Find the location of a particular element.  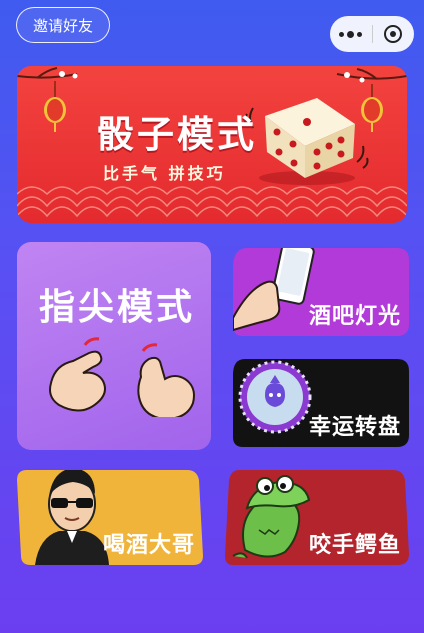

lucky-wheel-label: 幸运转盘 is located at coordinates (354, 427).